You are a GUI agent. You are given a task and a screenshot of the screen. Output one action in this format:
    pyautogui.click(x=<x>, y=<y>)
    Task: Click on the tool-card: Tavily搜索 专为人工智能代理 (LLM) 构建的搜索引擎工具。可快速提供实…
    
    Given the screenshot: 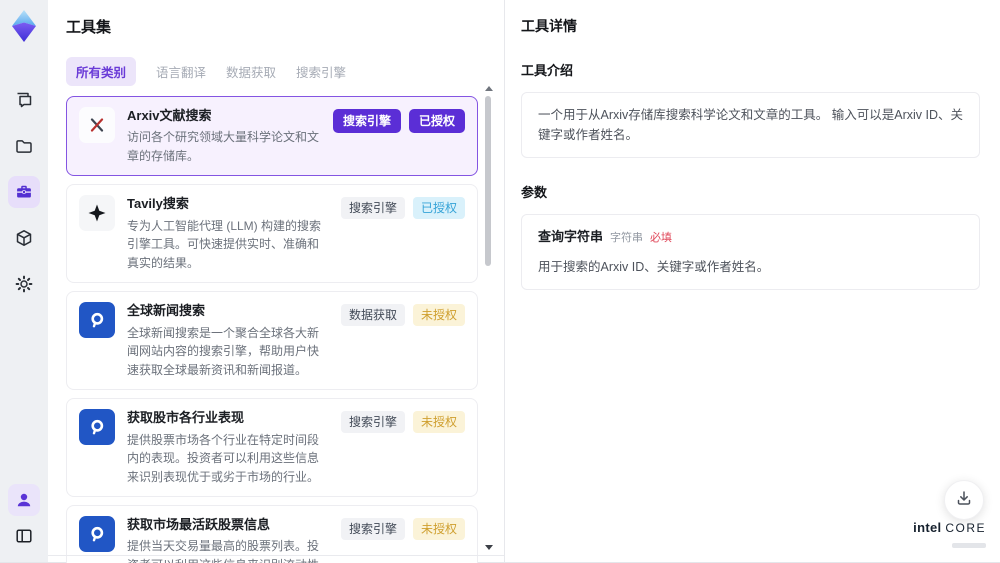 What is the action you would take?
    pyautogui.click(x=272, y=234)
    